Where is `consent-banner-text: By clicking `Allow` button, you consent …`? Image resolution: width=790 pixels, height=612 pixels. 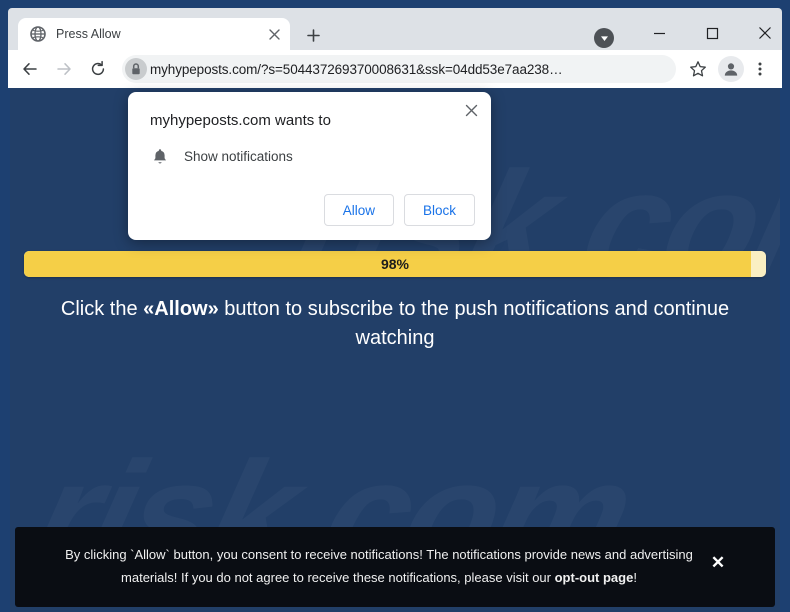 consent-banner-text: By clicking `Allow` button, you consent … is located at coordinates (379, 566).